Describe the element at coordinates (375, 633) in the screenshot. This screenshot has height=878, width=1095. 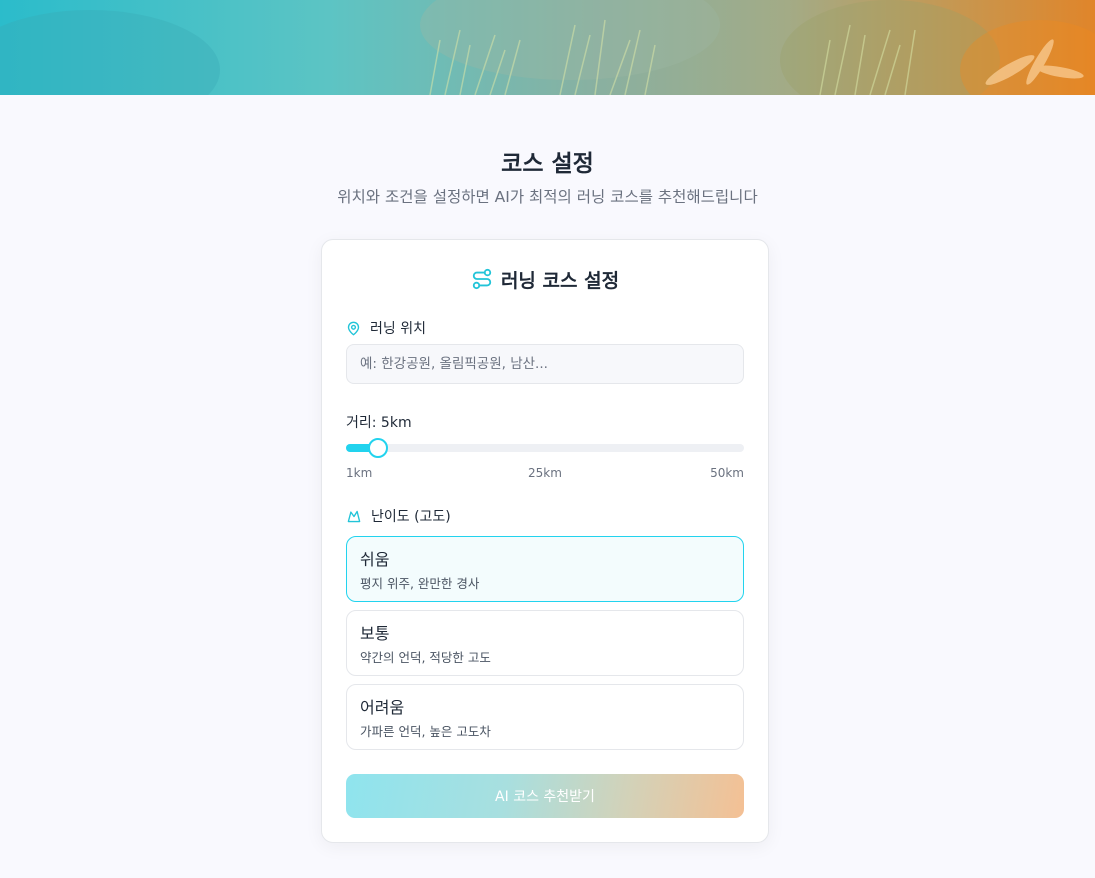
I see `option-title: 보통` at that location.